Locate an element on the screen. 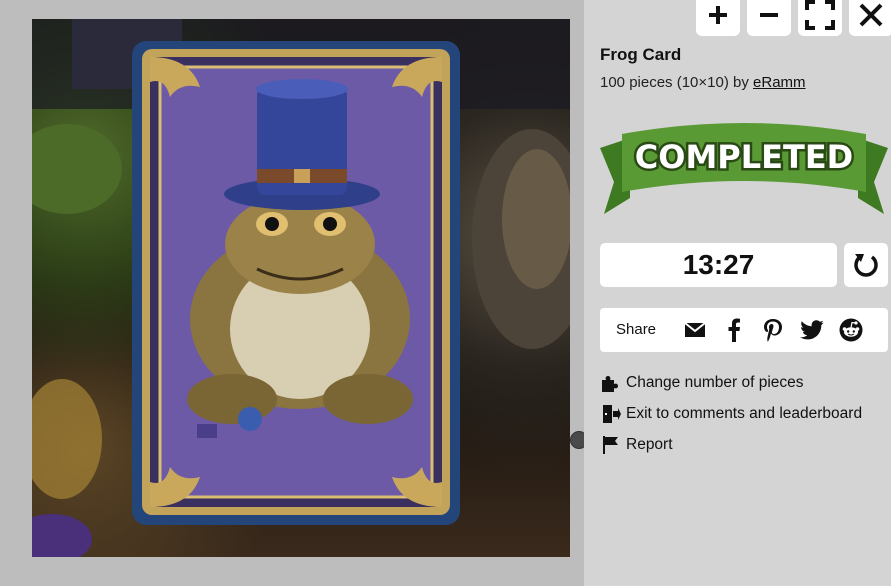 Image resolution: width=891 pixels, height=586 pixels. reddit-share-button is located at coordinates (851, 330).